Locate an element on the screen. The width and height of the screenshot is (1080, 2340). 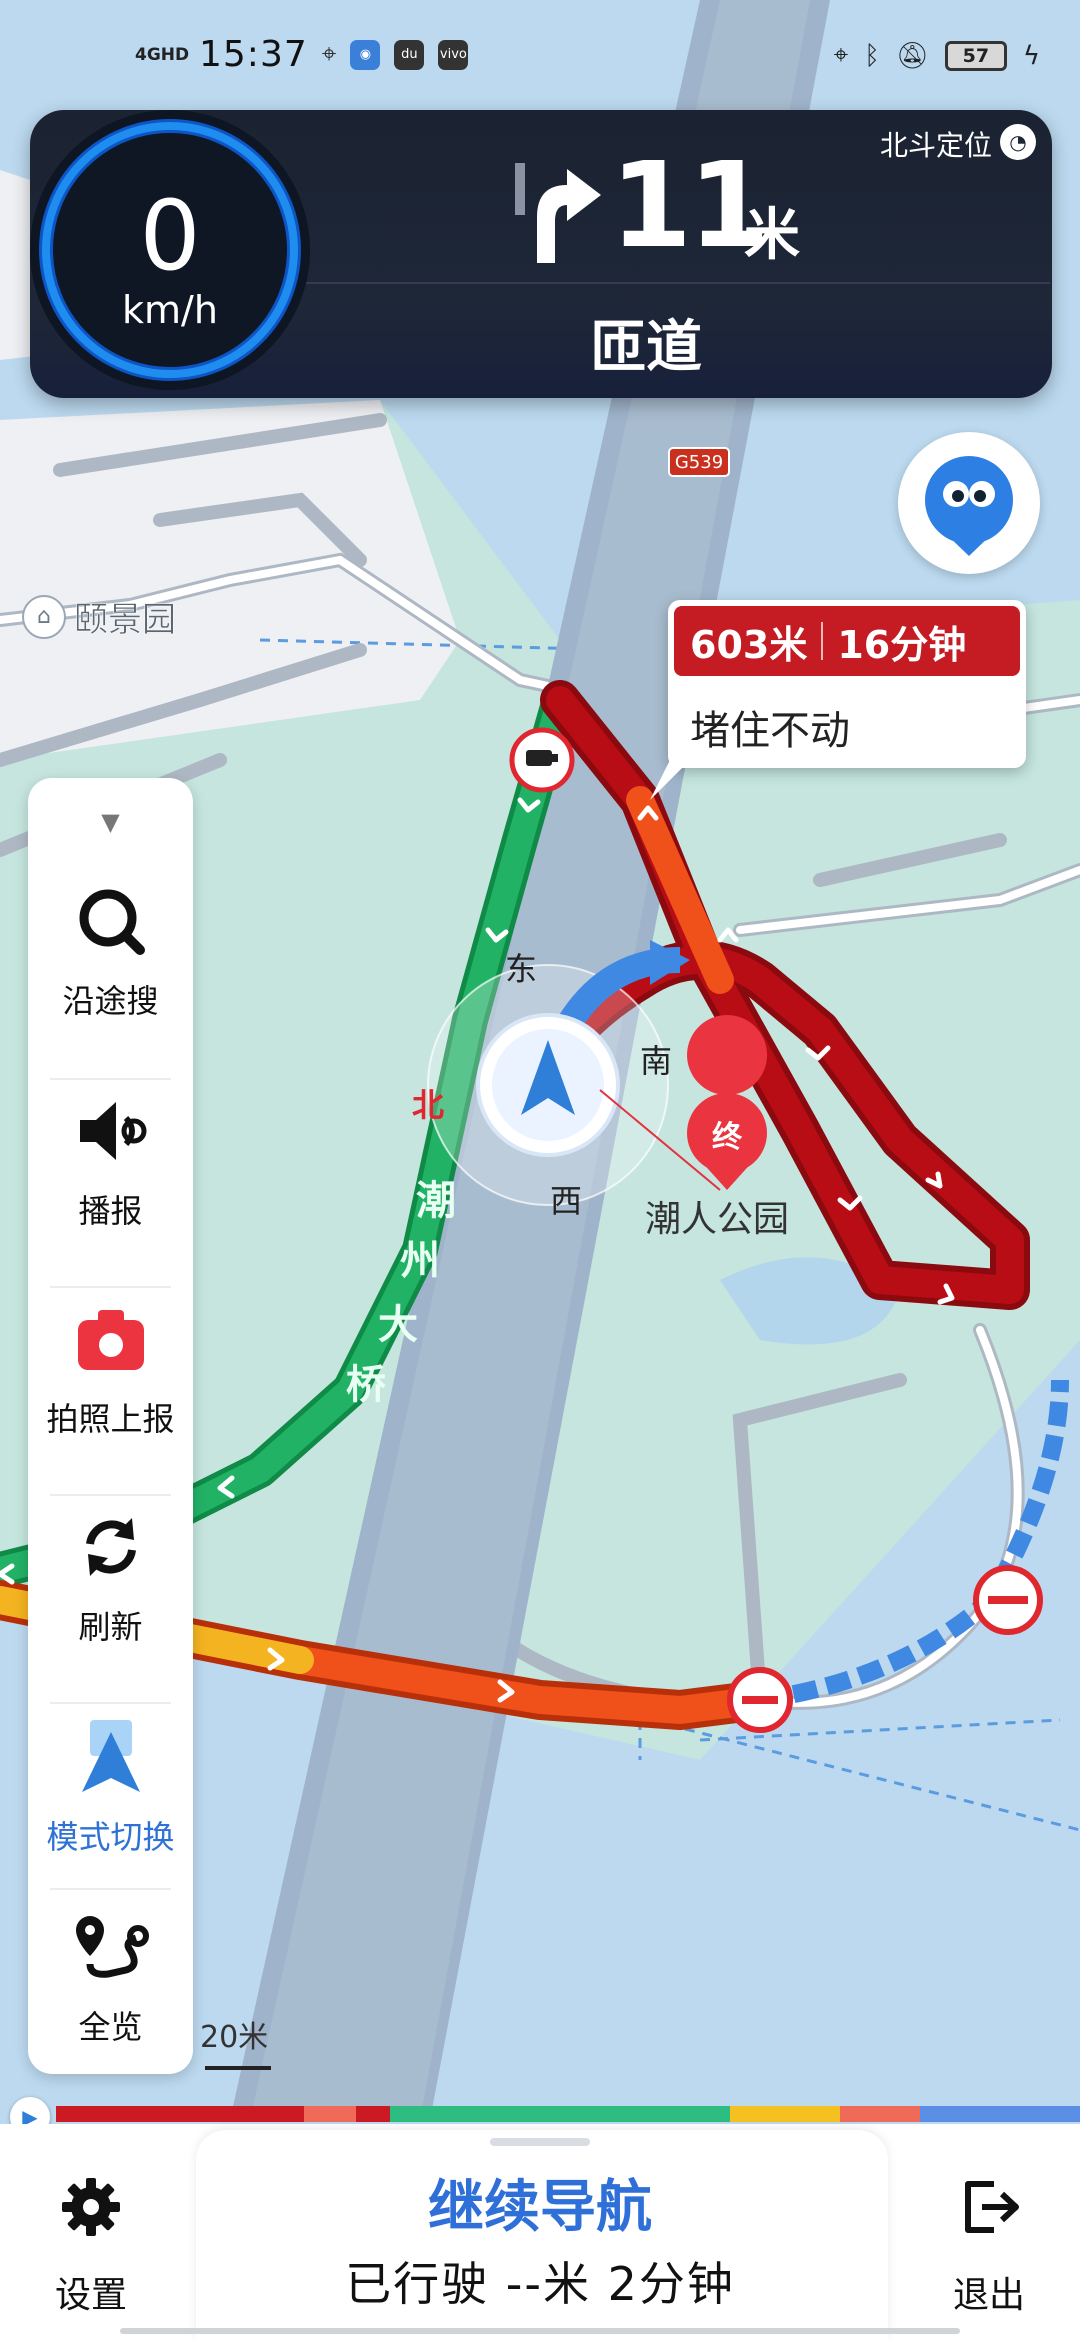
mascot-icon is located at coordinates (969, 506).